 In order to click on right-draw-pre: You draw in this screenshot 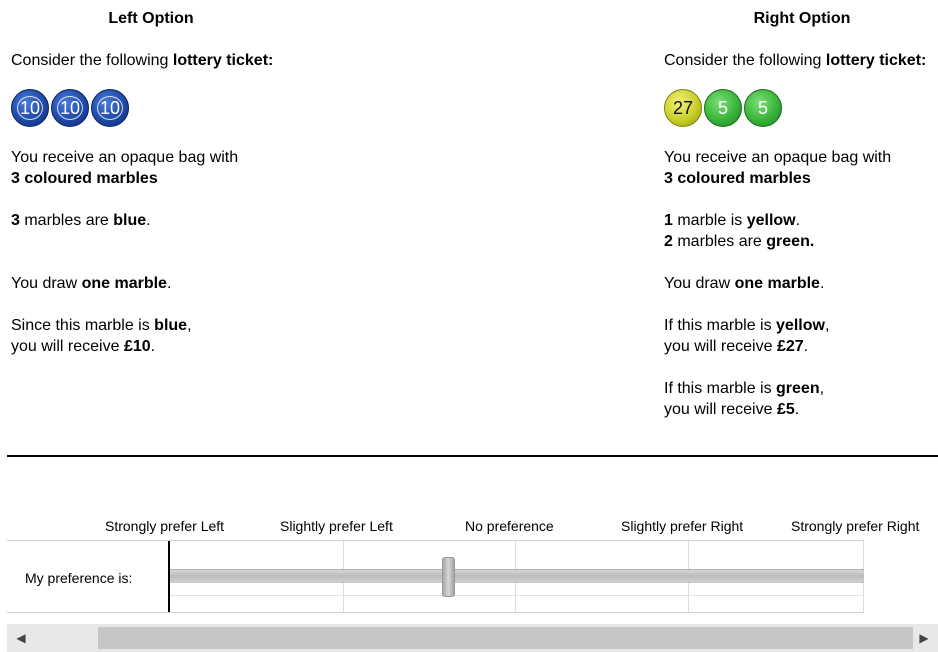, I will do `click(699, 283)`.